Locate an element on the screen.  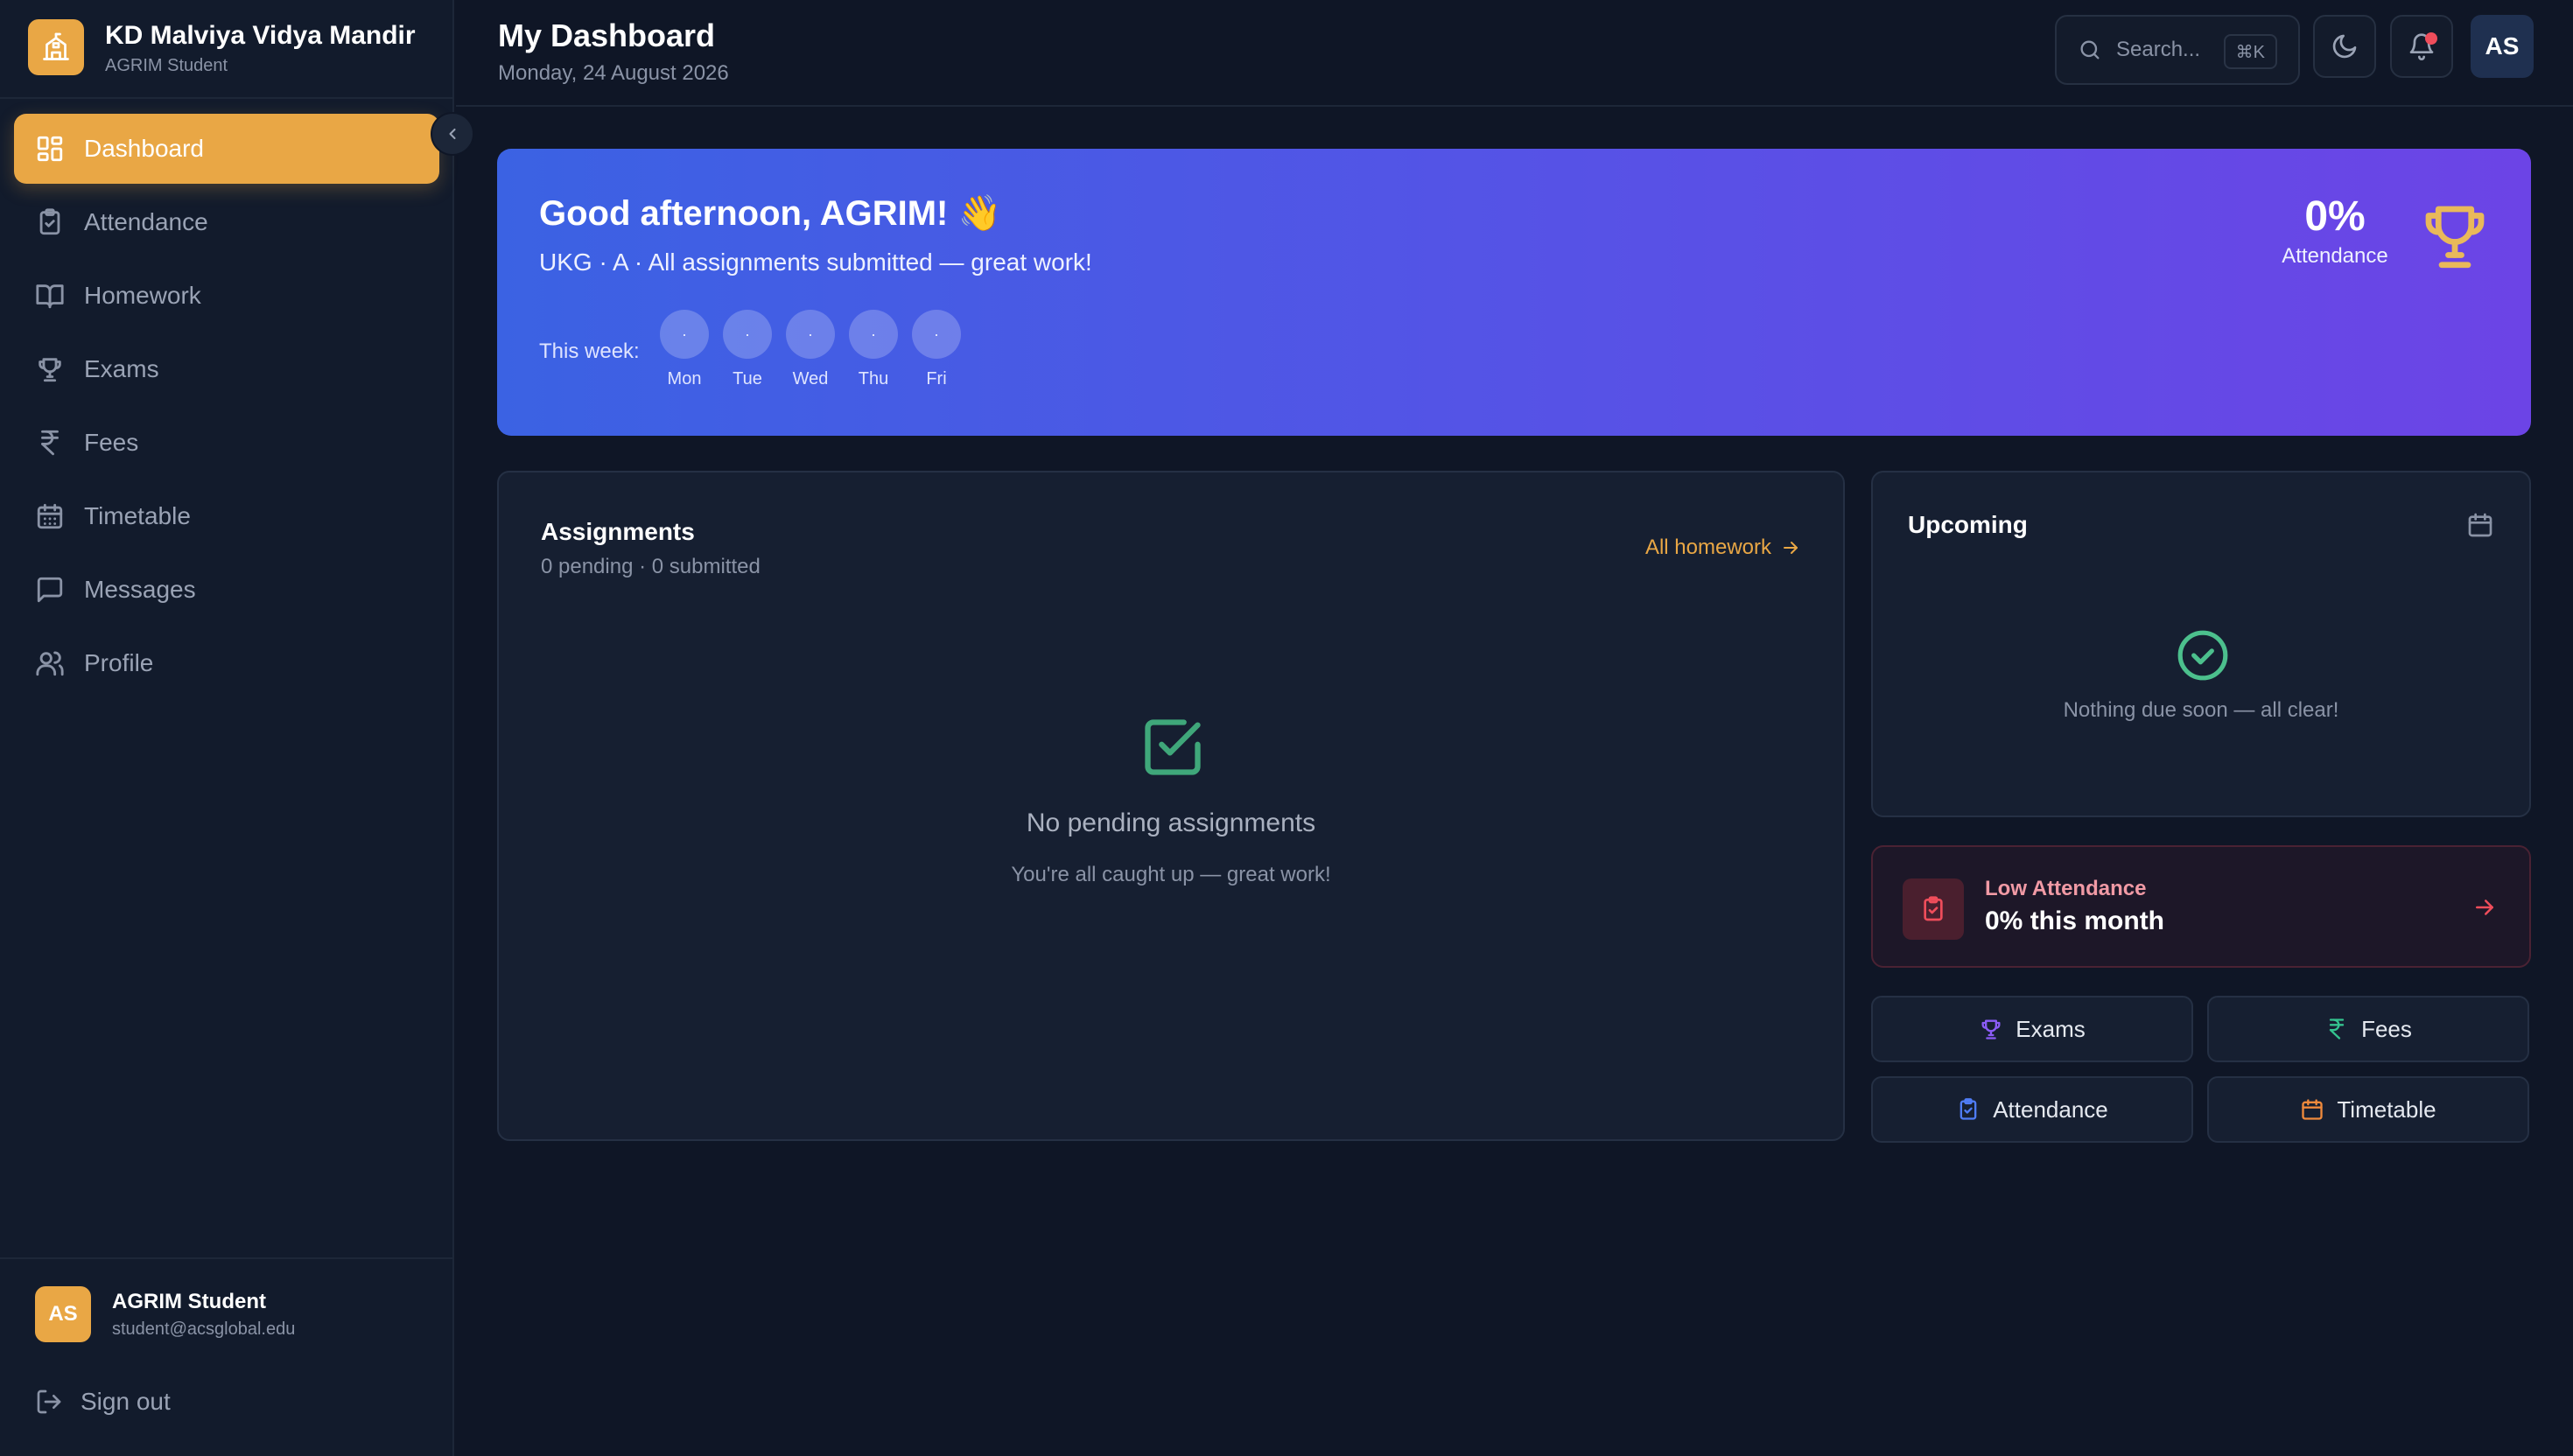
quick-link-exams: Exams is located at coordinates (2032, 1029).